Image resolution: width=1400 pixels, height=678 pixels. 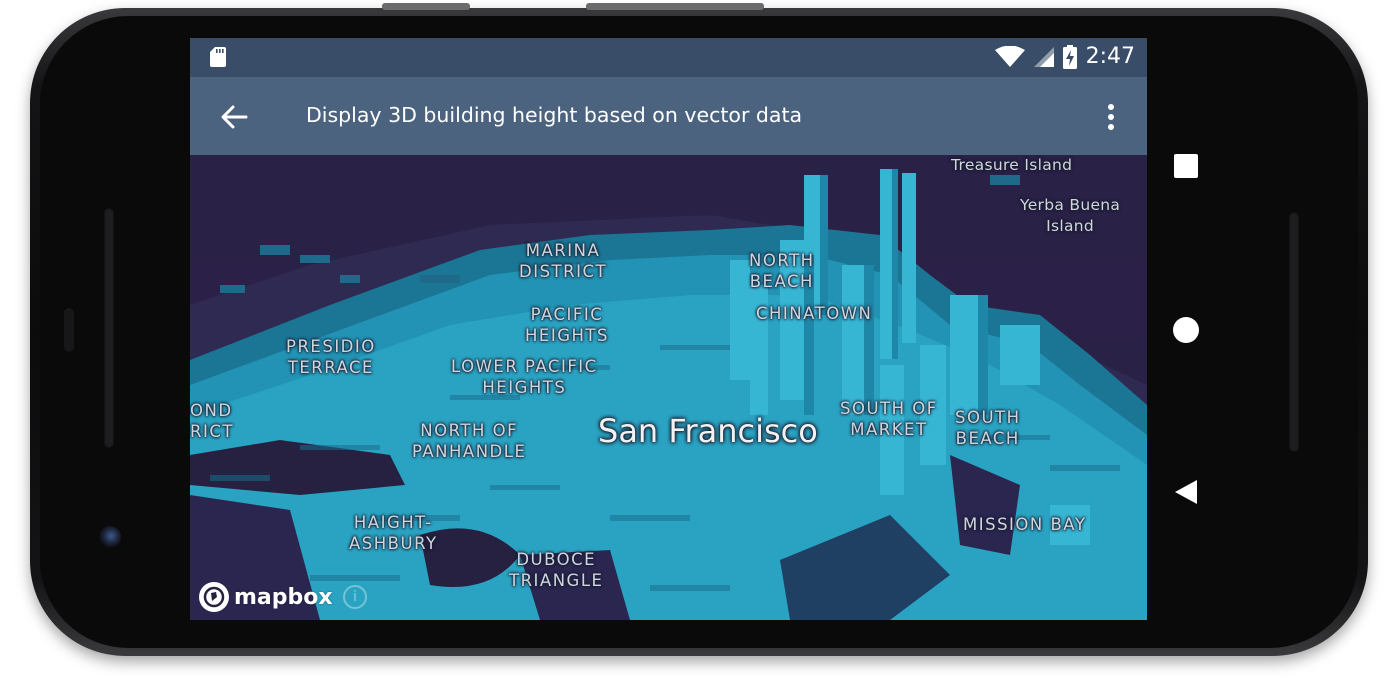 I want to click on label-yerba-buena-island: Yerba Buena Island, so click(x=1070, y=215).